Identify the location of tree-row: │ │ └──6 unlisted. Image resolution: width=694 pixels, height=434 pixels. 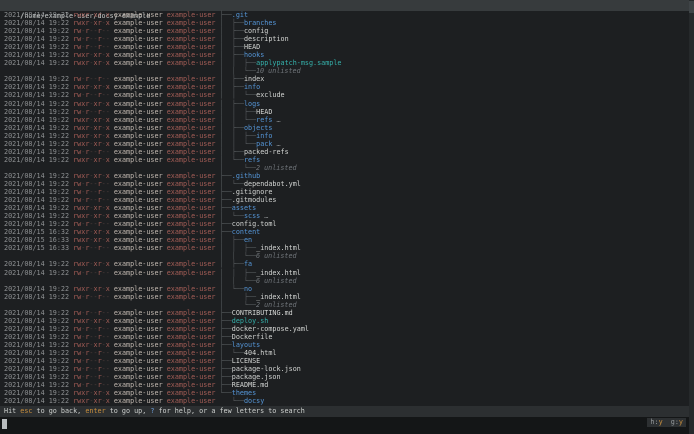
(344, 281).